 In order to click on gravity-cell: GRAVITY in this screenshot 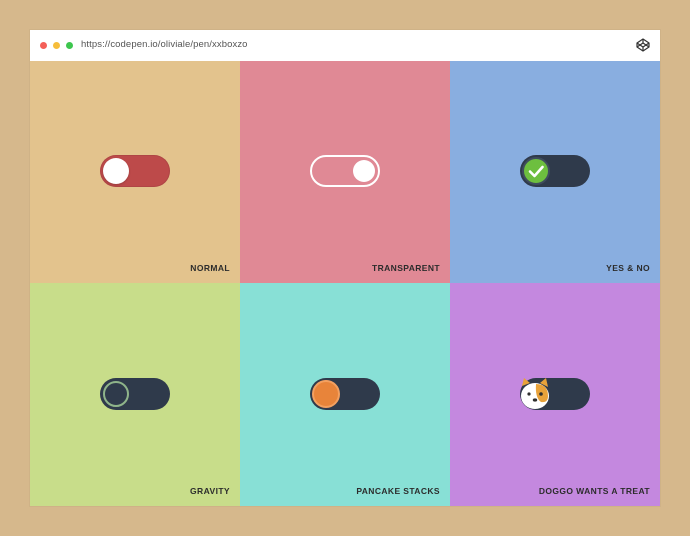, I will do `click(135, 394)`.